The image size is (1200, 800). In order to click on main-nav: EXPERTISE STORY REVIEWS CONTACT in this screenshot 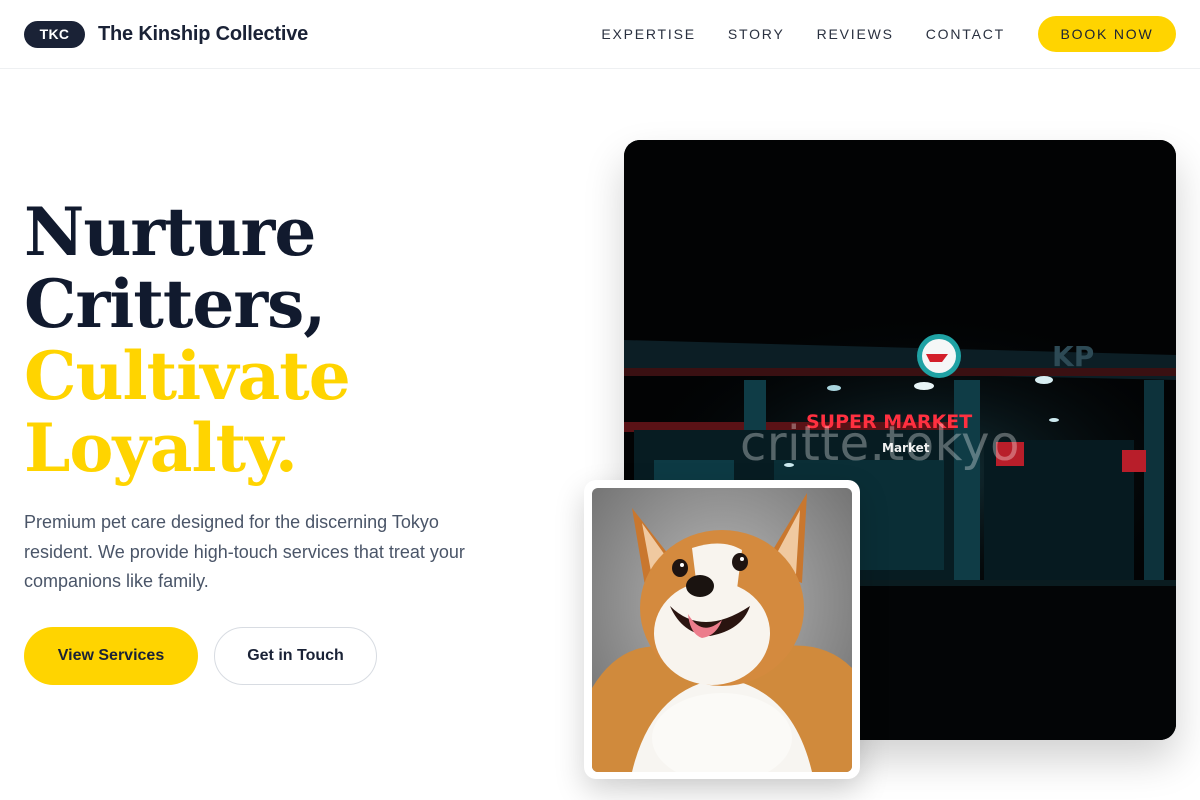, I will do `click(803, 34)`.